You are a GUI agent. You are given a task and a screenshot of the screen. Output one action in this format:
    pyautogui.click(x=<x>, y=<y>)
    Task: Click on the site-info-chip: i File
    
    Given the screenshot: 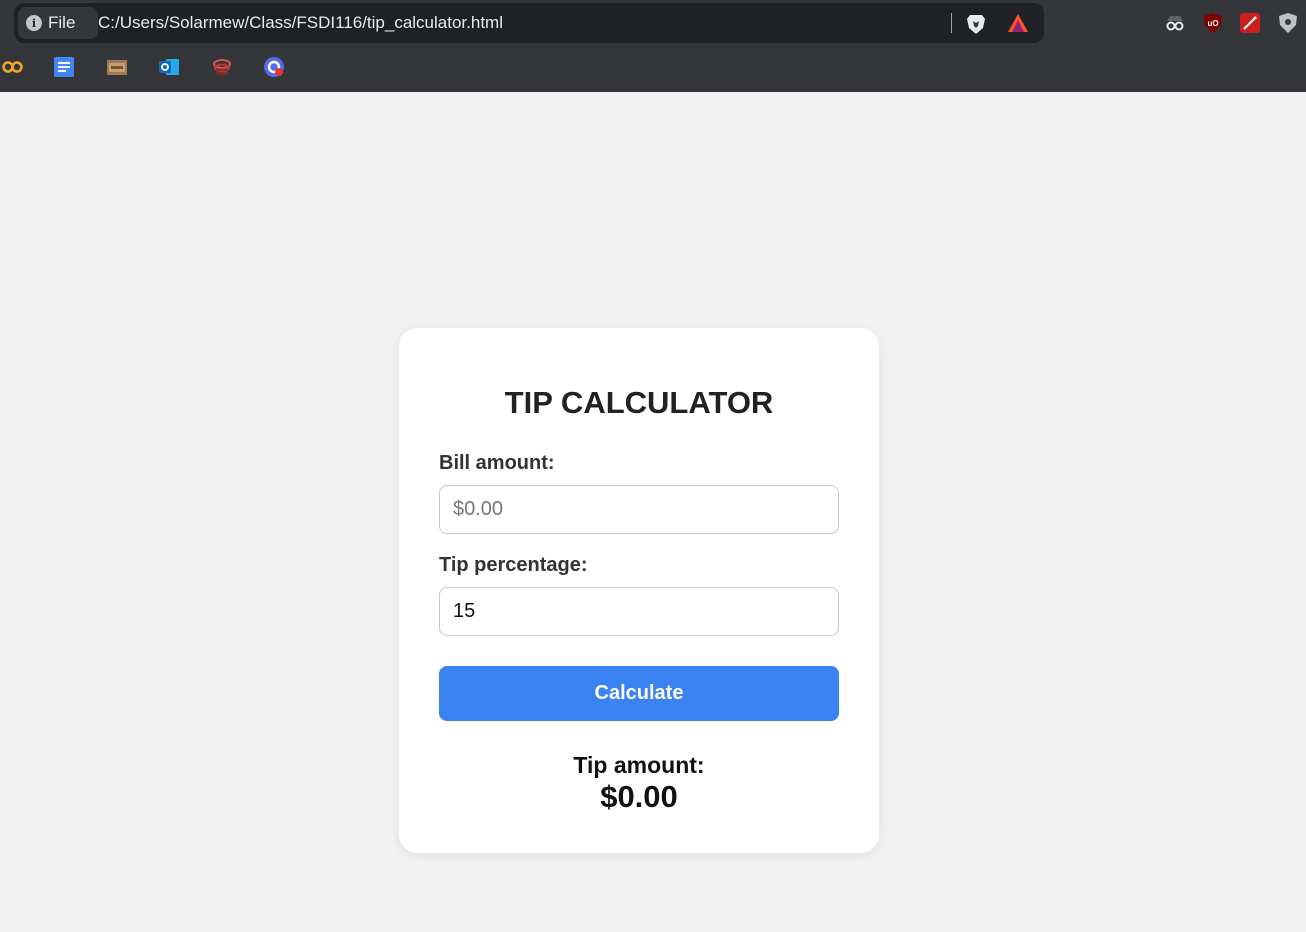 What is the action you would take?
    pyautogui.click(x=58, y=23)
    